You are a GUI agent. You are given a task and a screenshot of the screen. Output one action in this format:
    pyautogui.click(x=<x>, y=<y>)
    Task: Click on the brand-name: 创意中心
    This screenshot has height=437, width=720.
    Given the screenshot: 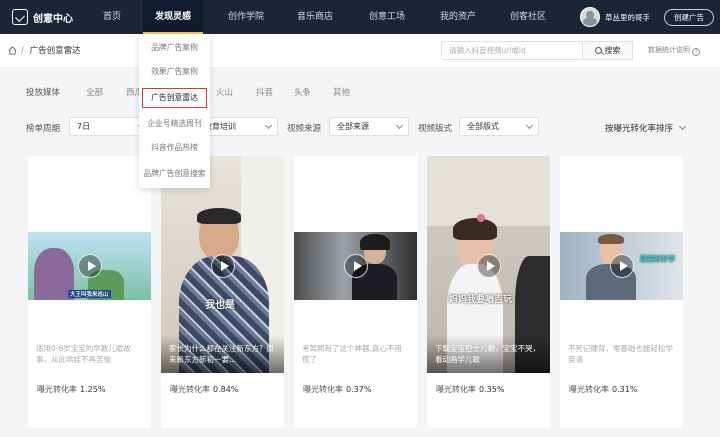 What is the action you would take?
    pyautogui.click(x=53, y=19)
    